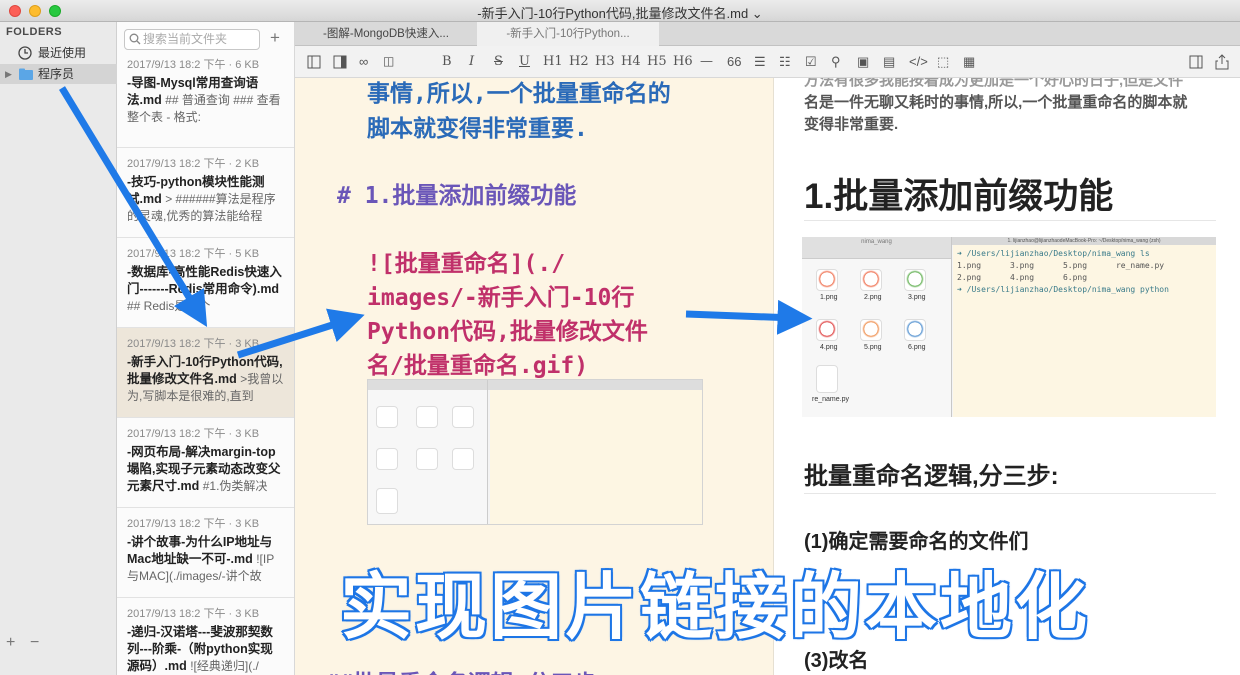  What do you see at coordinates (388, 61) in the screenshot?
I see `focus-mode-icon: ◫` at bounding box center [388, 61].